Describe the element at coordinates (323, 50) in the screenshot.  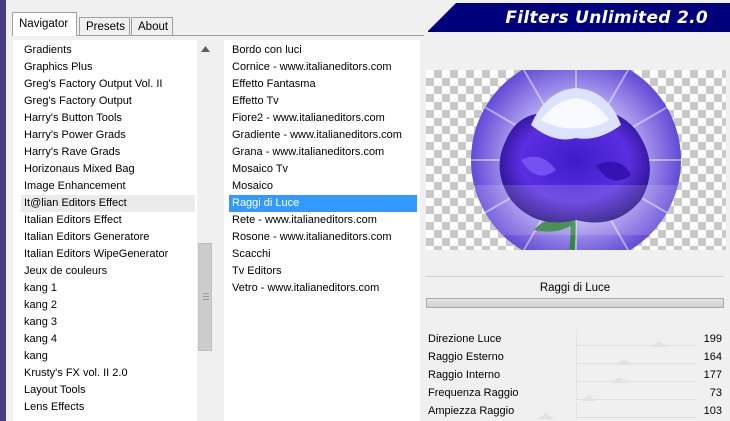
I see `filter-item: Bordo con luci` at that location.